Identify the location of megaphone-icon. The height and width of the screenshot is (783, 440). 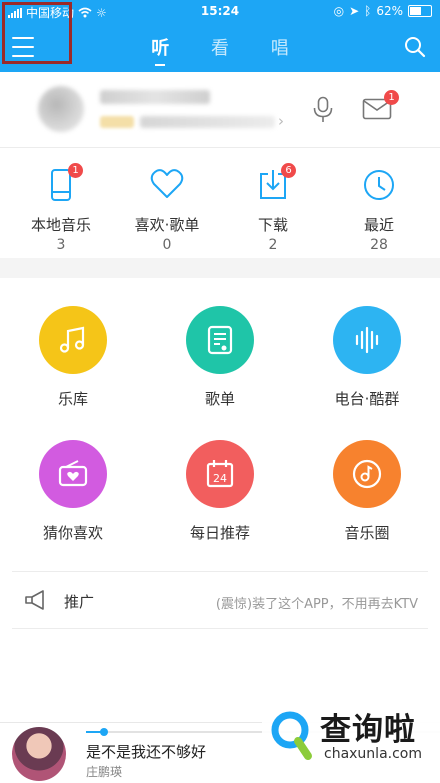
(34, 600).